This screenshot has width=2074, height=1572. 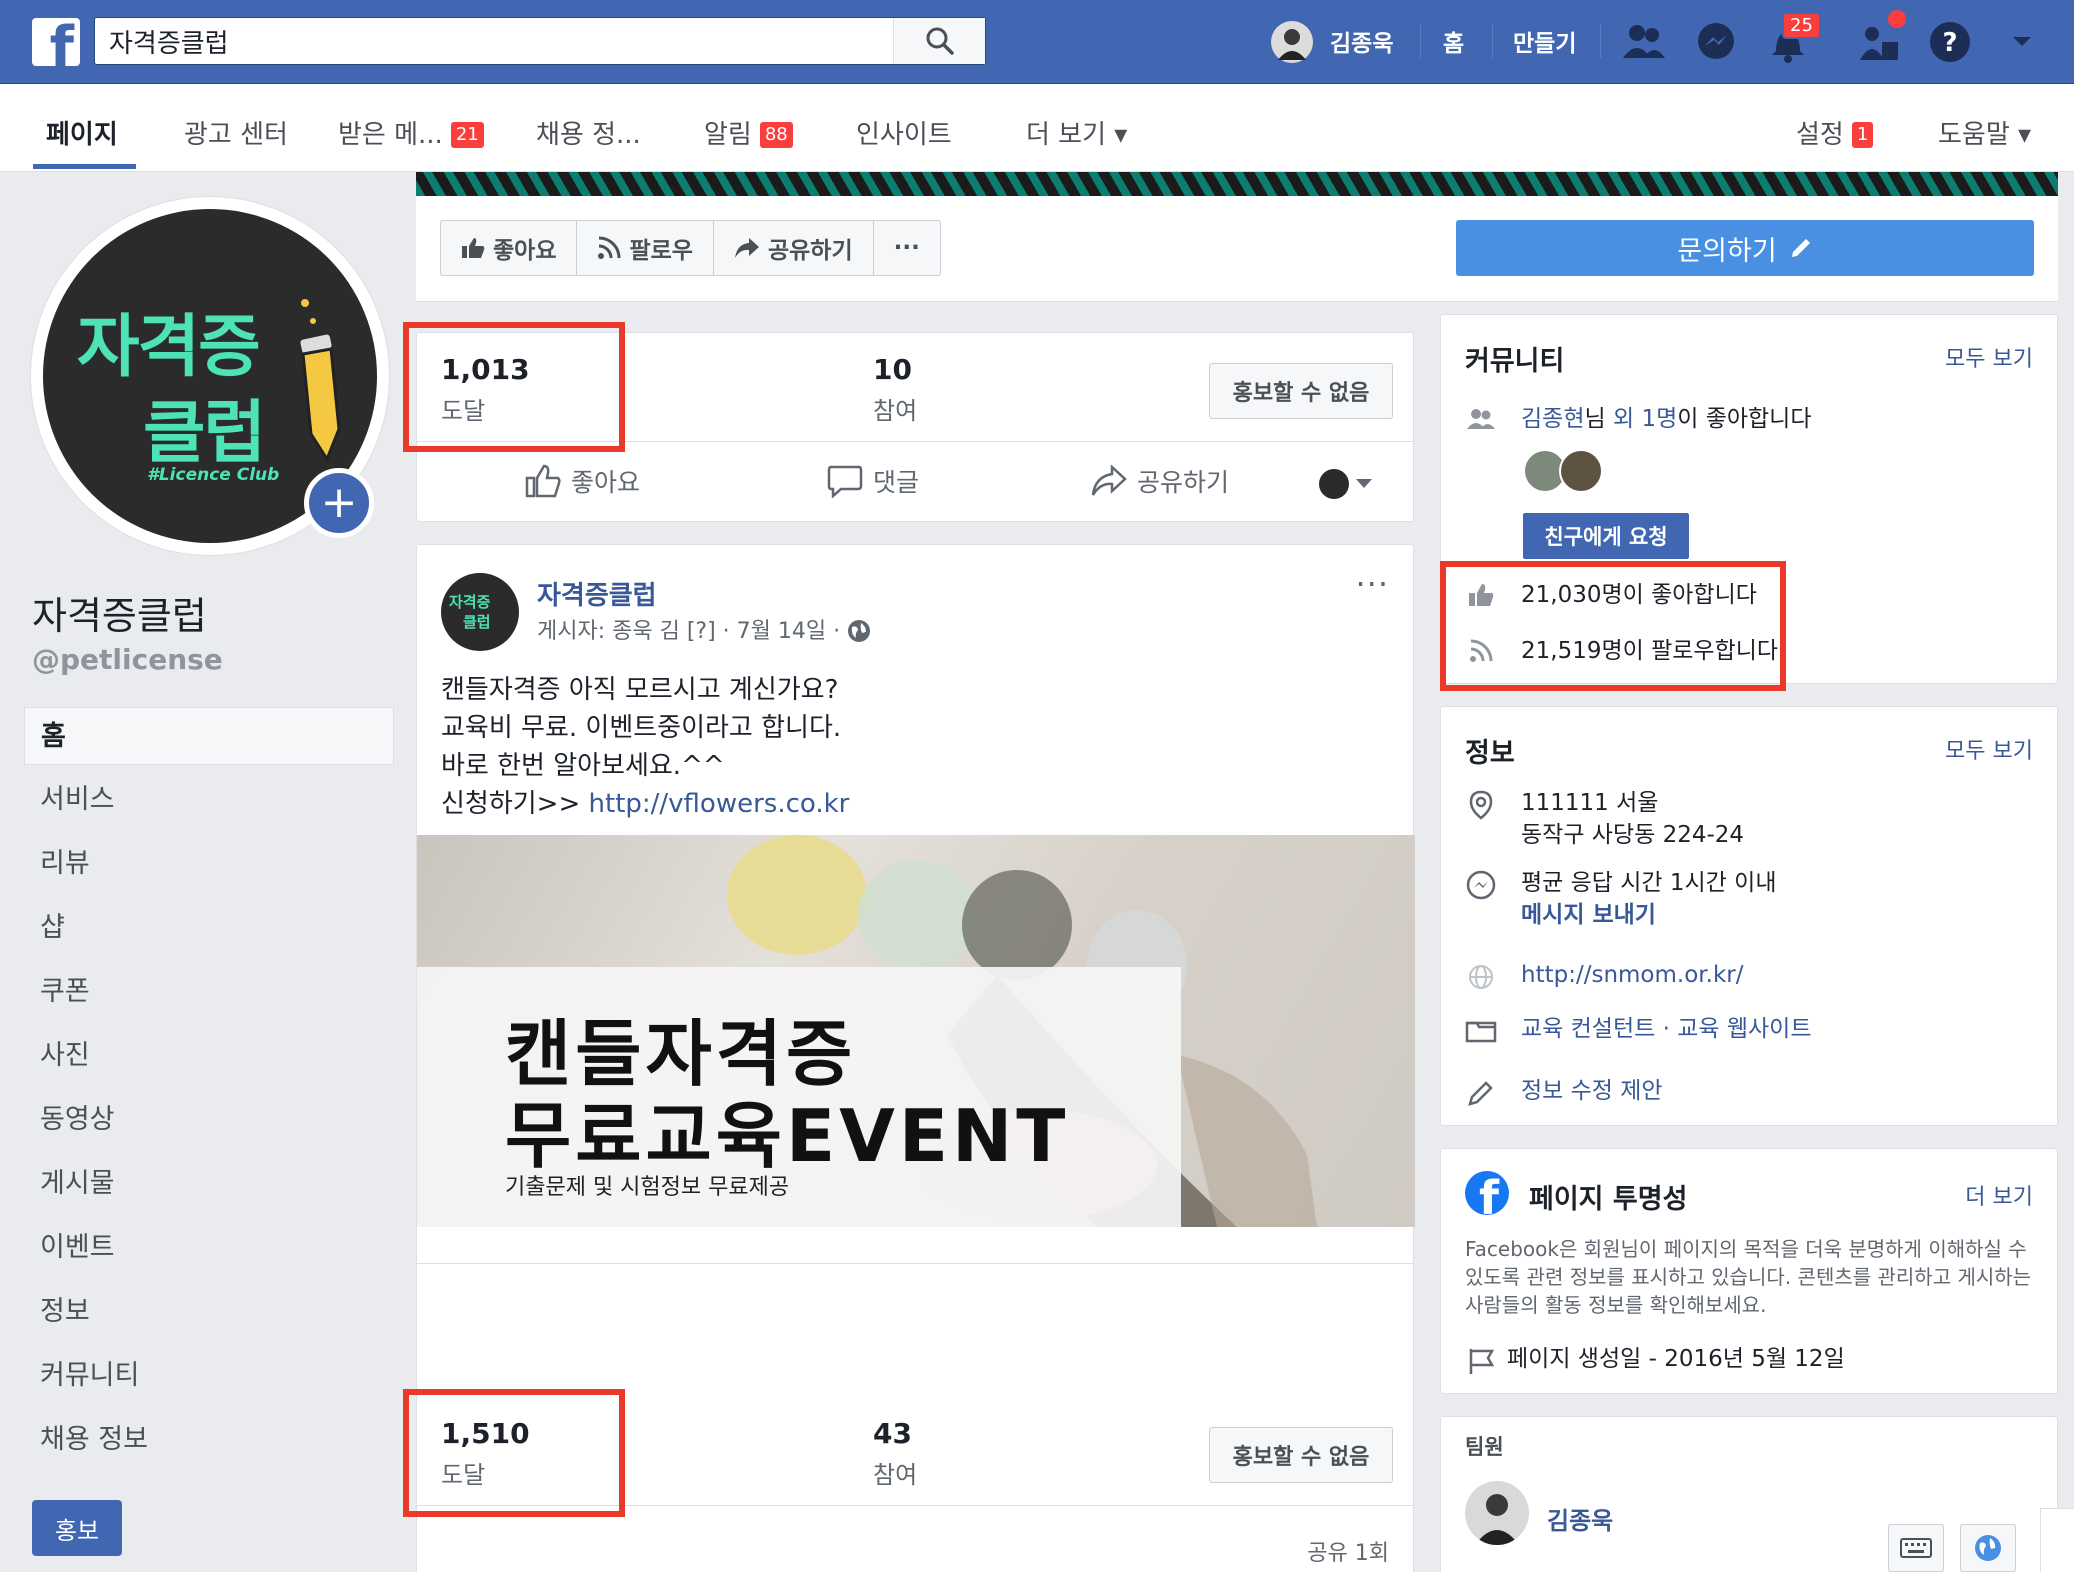 I want to click on add-photo-button: +, so click(x=339, y=503).